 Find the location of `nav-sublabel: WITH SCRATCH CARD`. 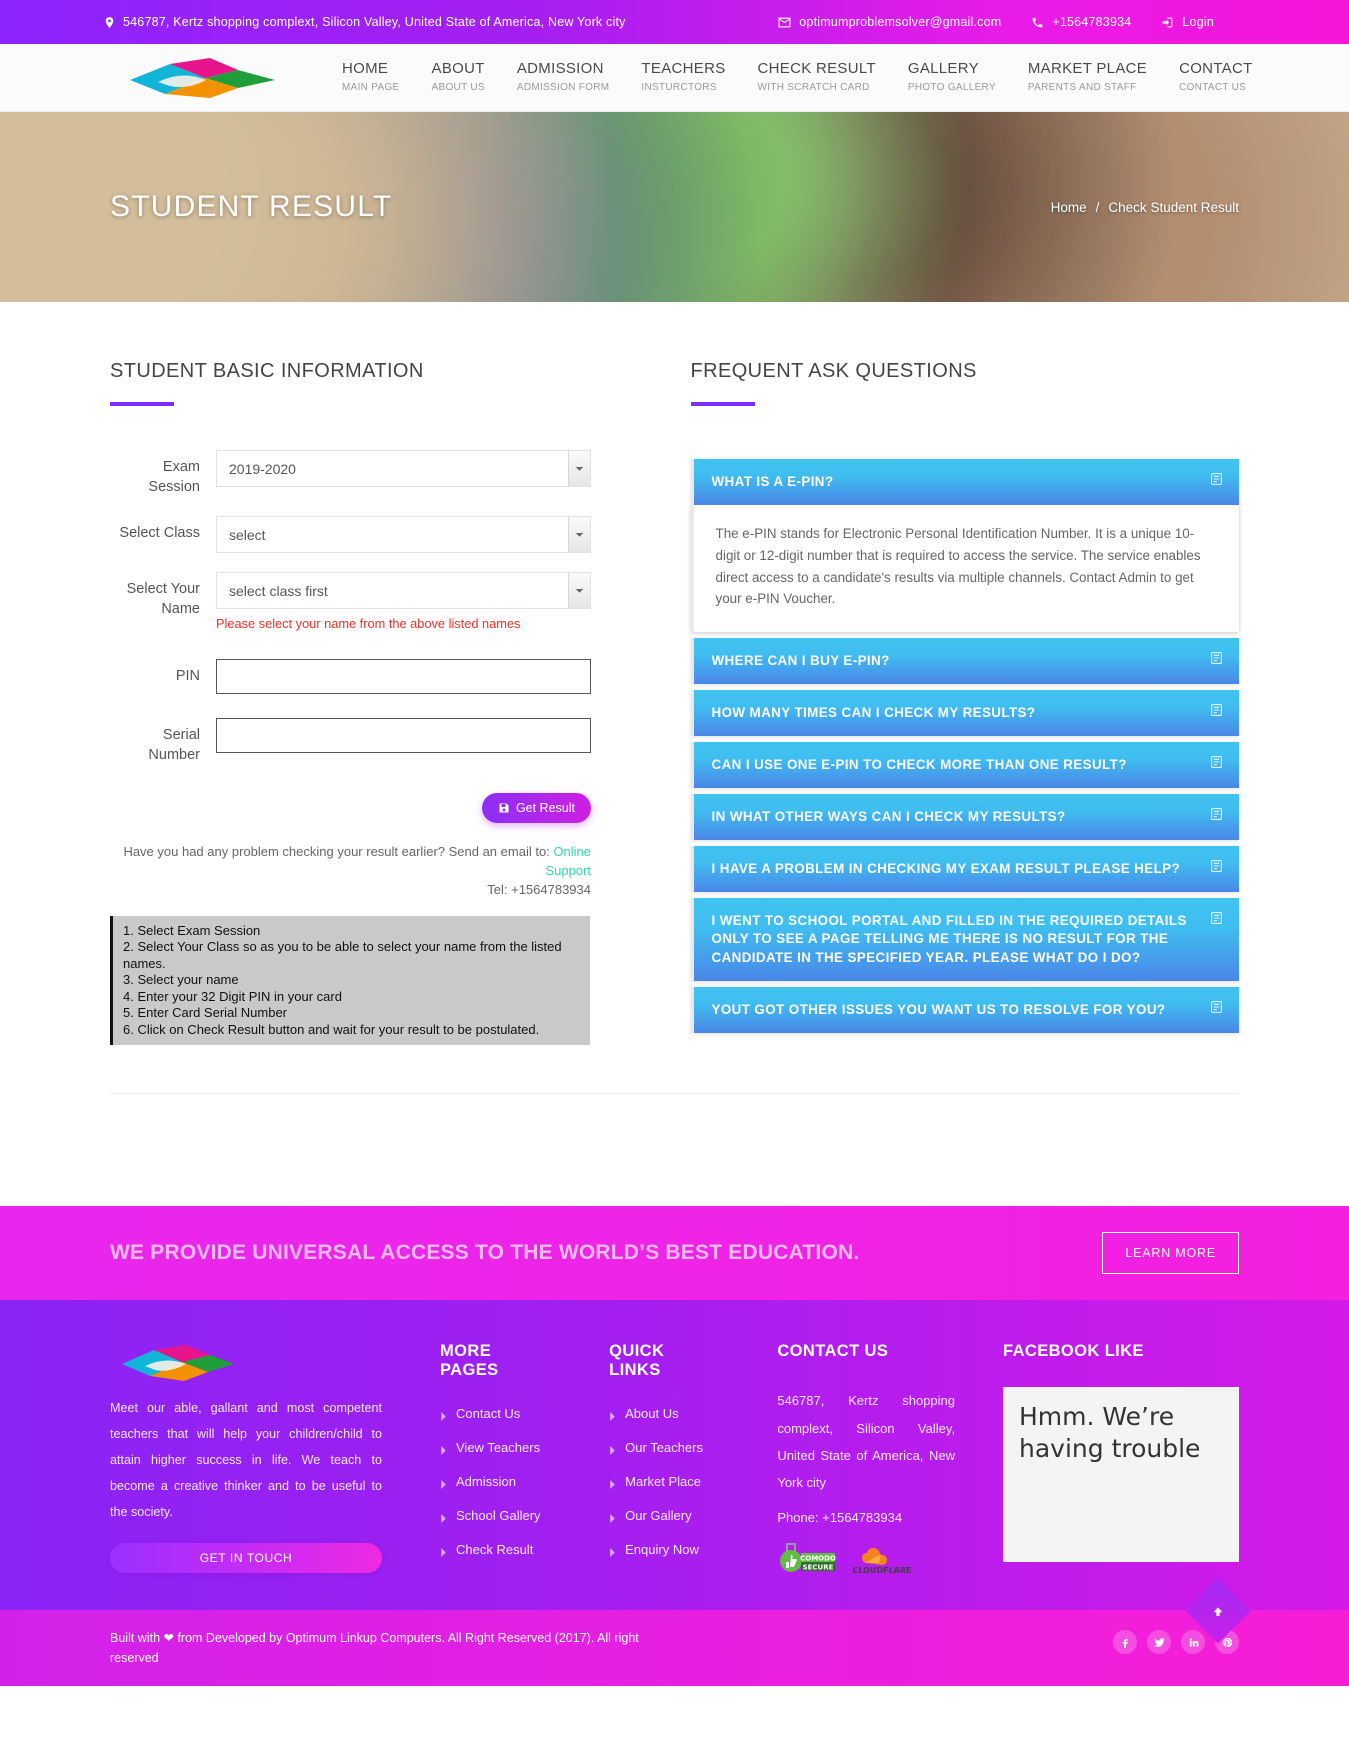

nav-sublabel: WITH SCRATCH CARD is located at coordinates (813, 88).